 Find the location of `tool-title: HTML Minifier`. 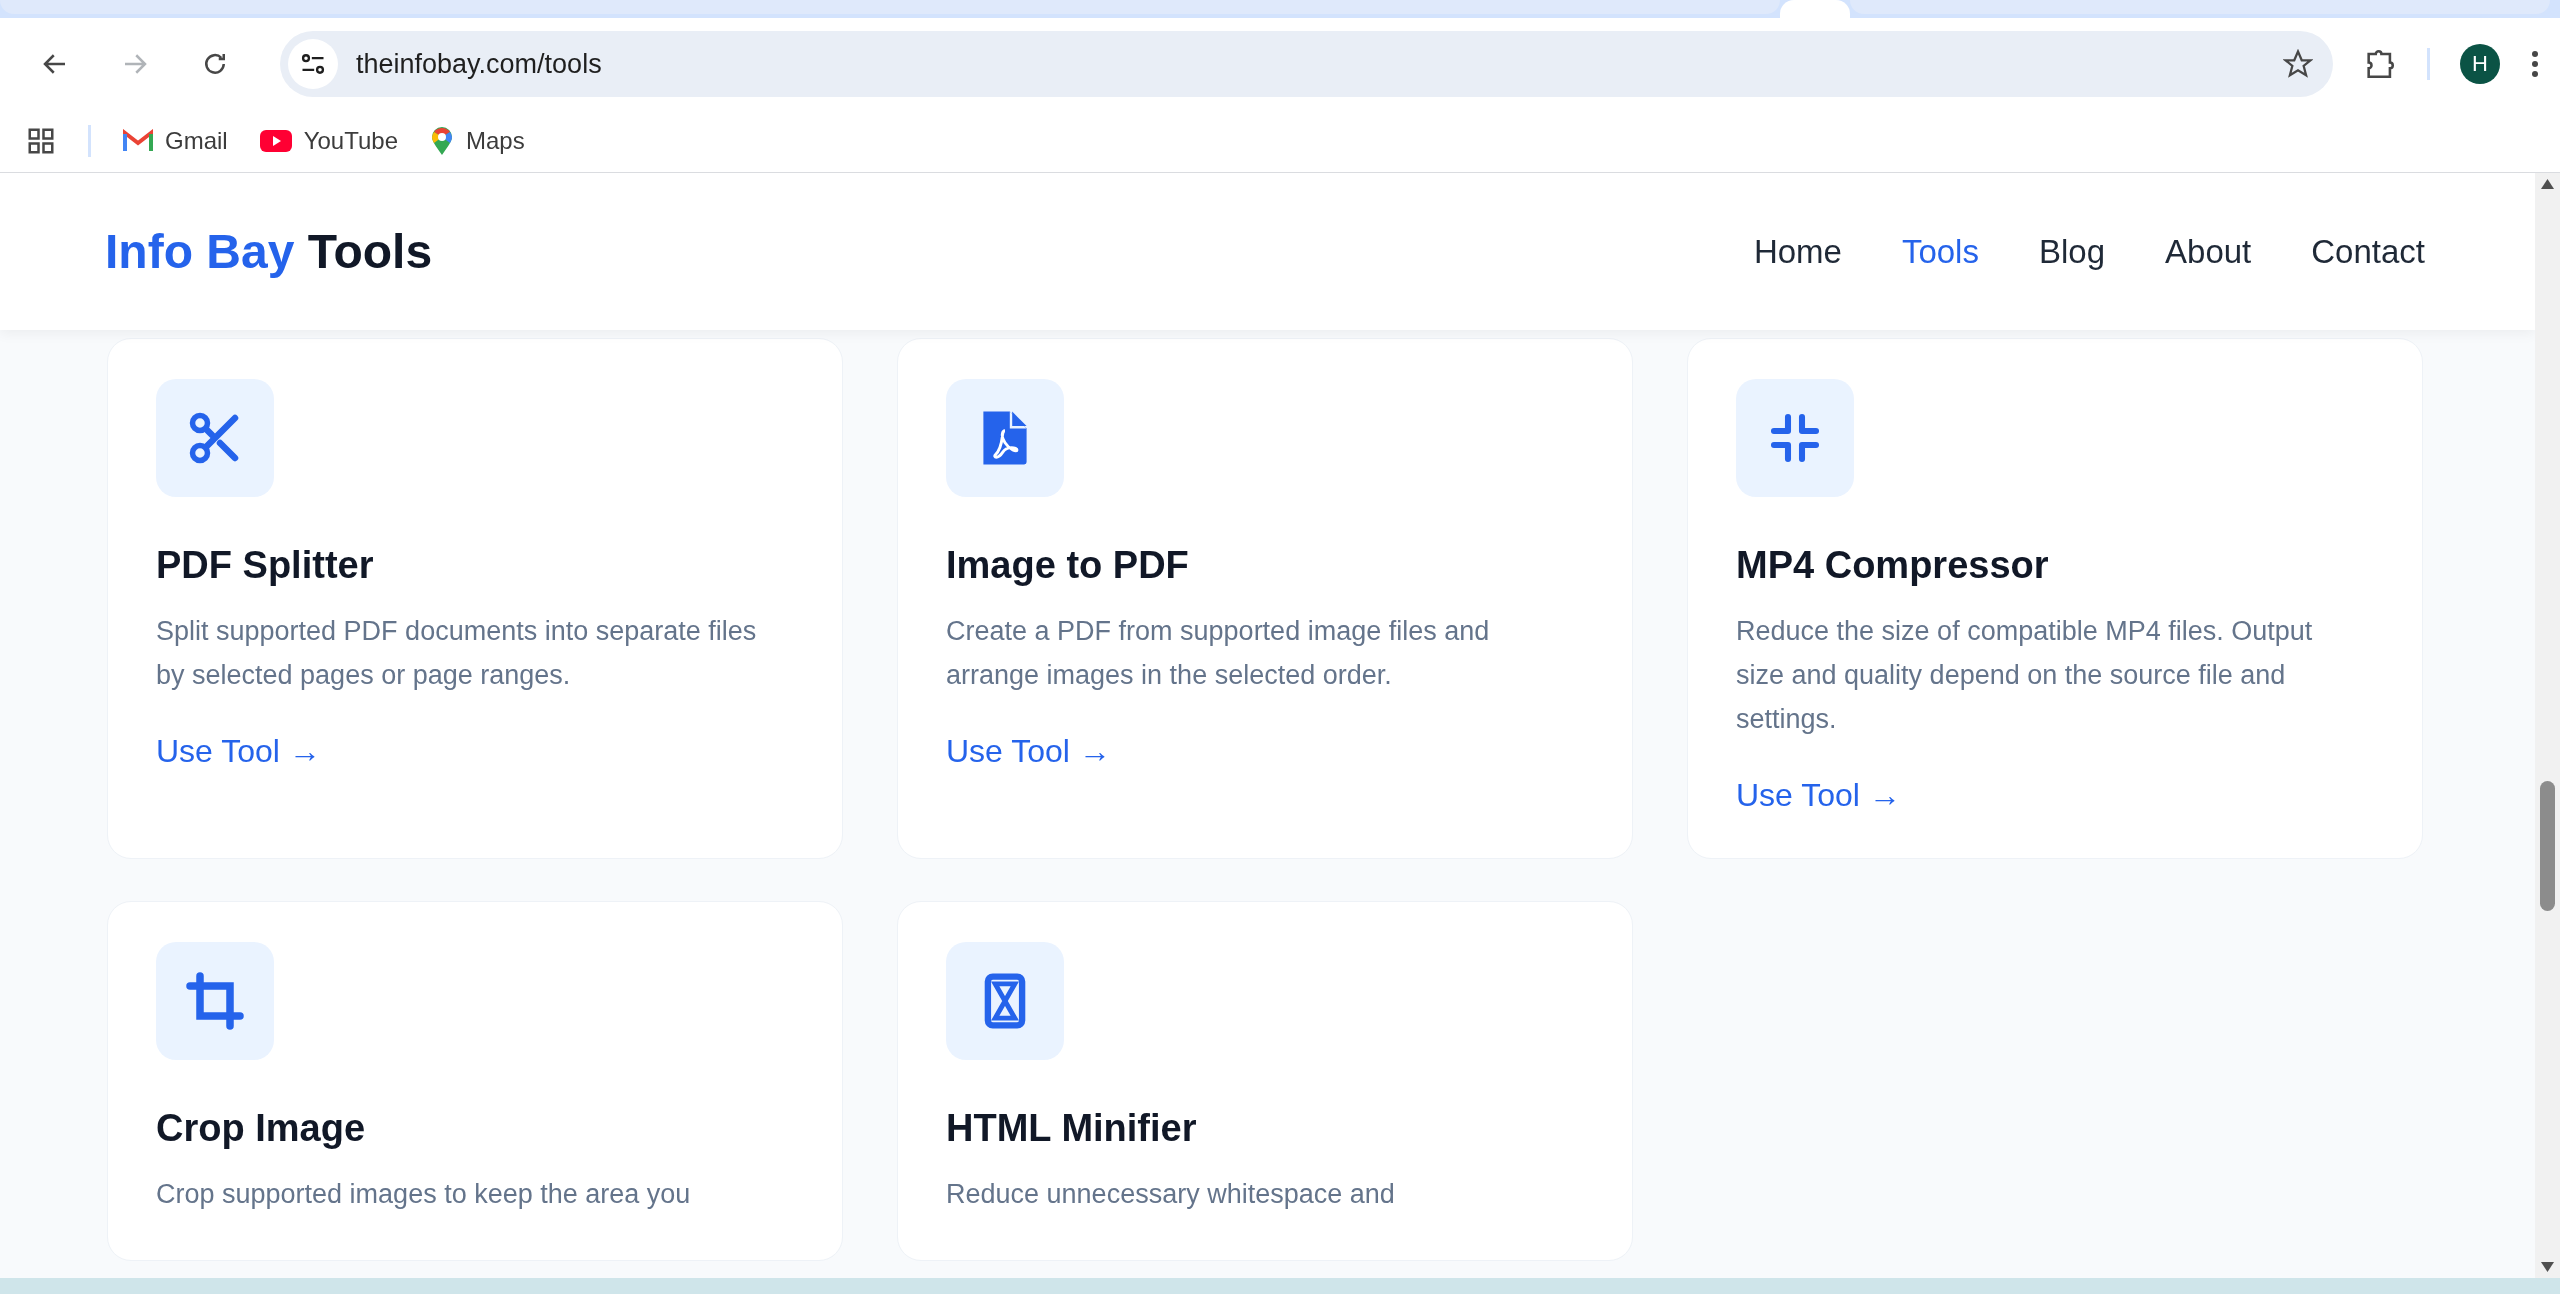

tool-title: HTML Minifier is located at coordinates (1071, 1128).